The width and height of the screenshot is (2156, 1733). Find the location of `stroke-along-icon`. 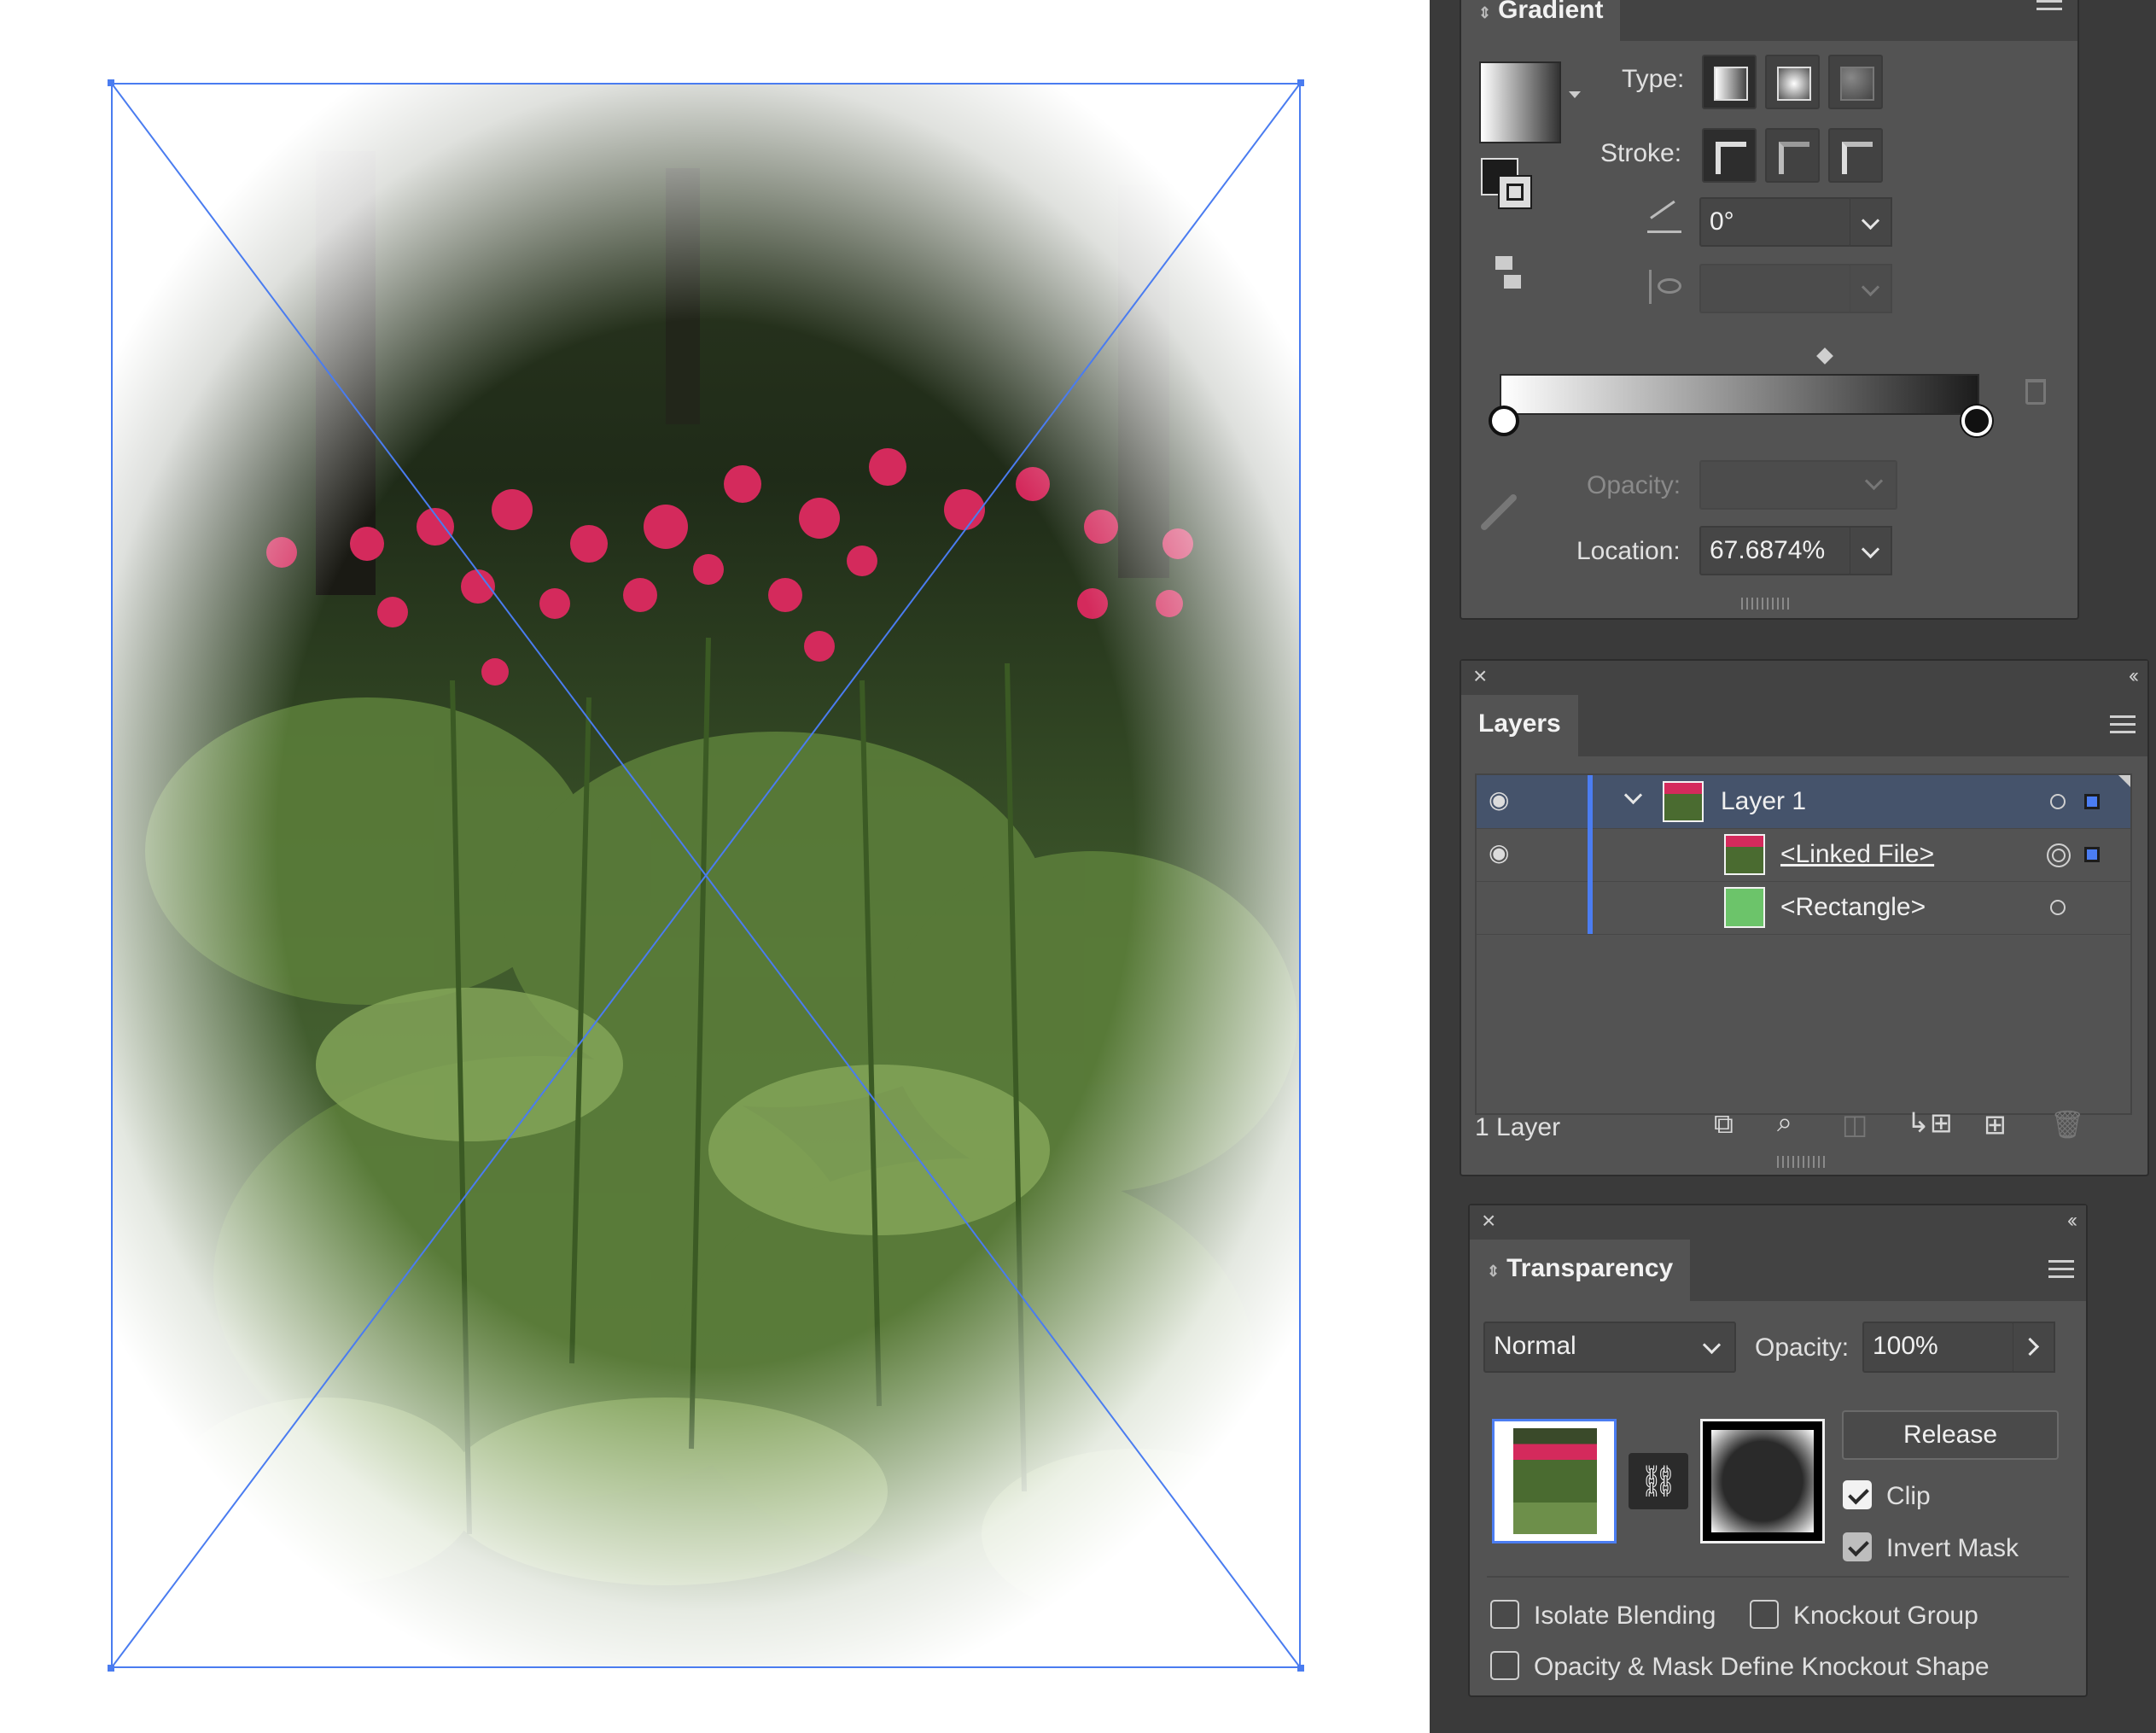

stroke-along-icon is located at coordinates (1792, 155).